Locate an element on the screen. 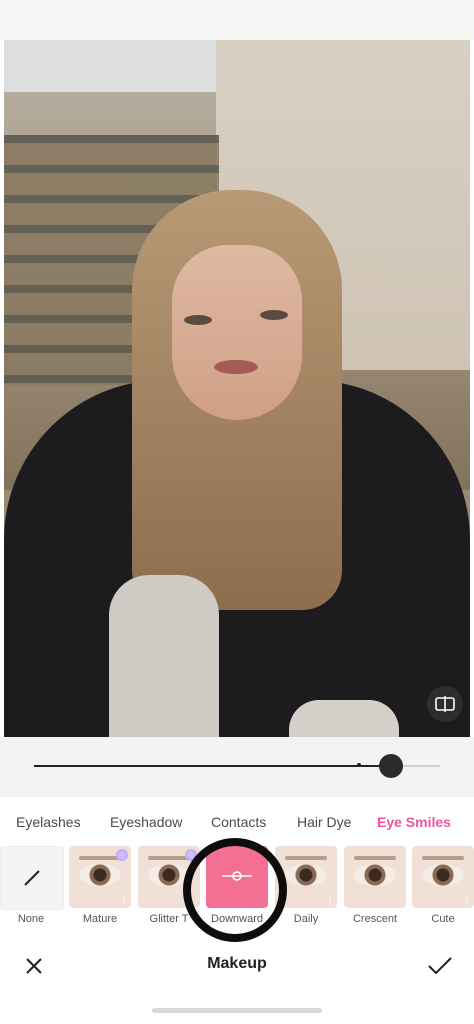 Image resolution: width=474 pixels, height=1024 pixels. compare-button is located at coordinates (445, 704).